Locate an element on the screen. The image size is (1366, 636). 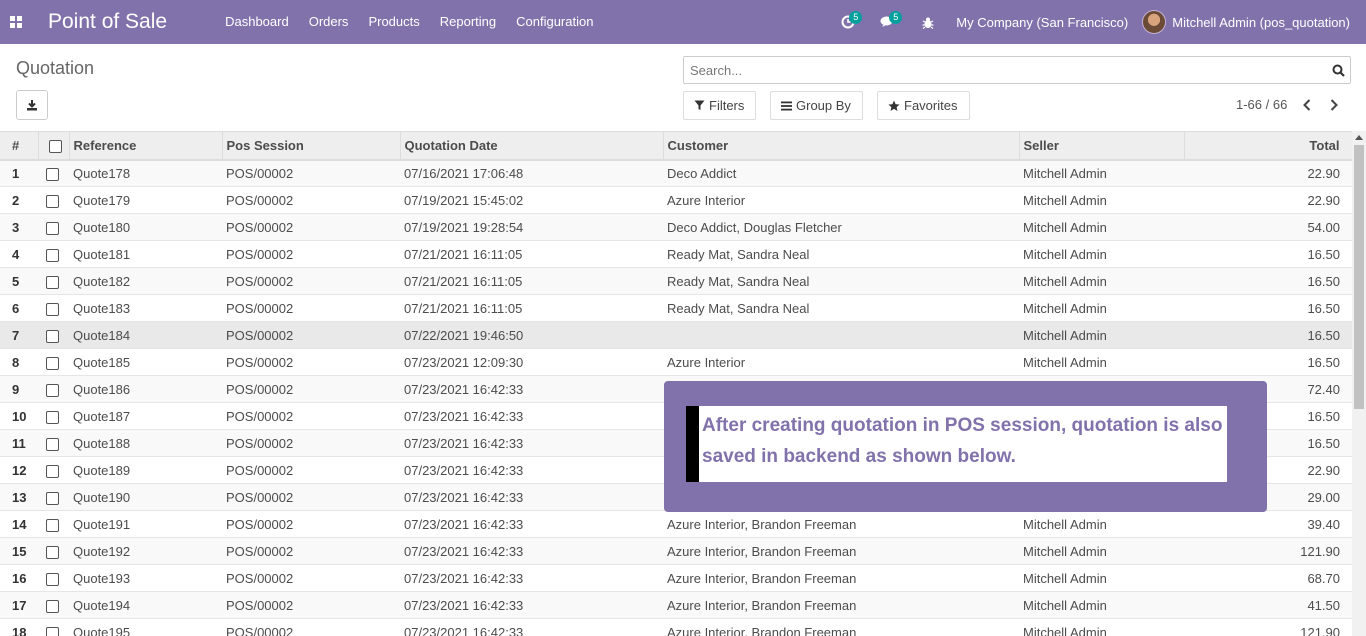
app-brand: Point of Sale is located at coordinates (107, 22).